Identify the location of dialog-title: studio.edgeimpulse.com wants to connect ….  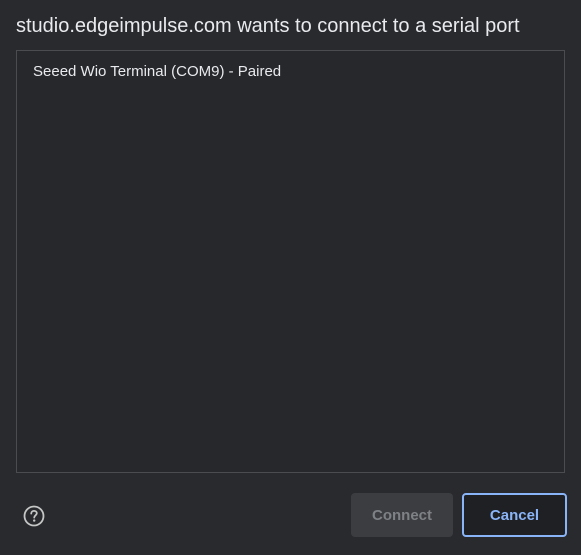
(268, 26).